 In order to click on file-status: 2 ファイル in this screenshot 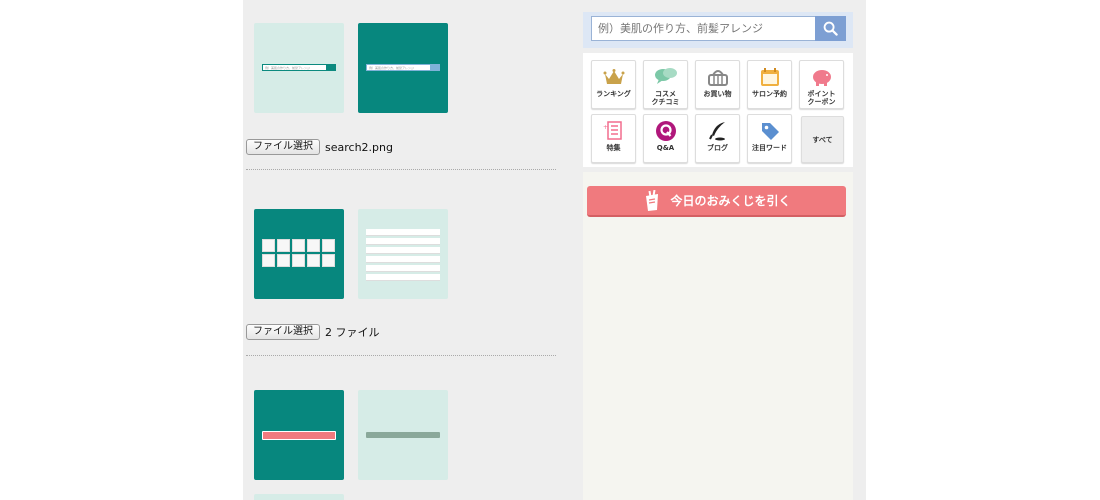, I will do `click(352, 332)`.